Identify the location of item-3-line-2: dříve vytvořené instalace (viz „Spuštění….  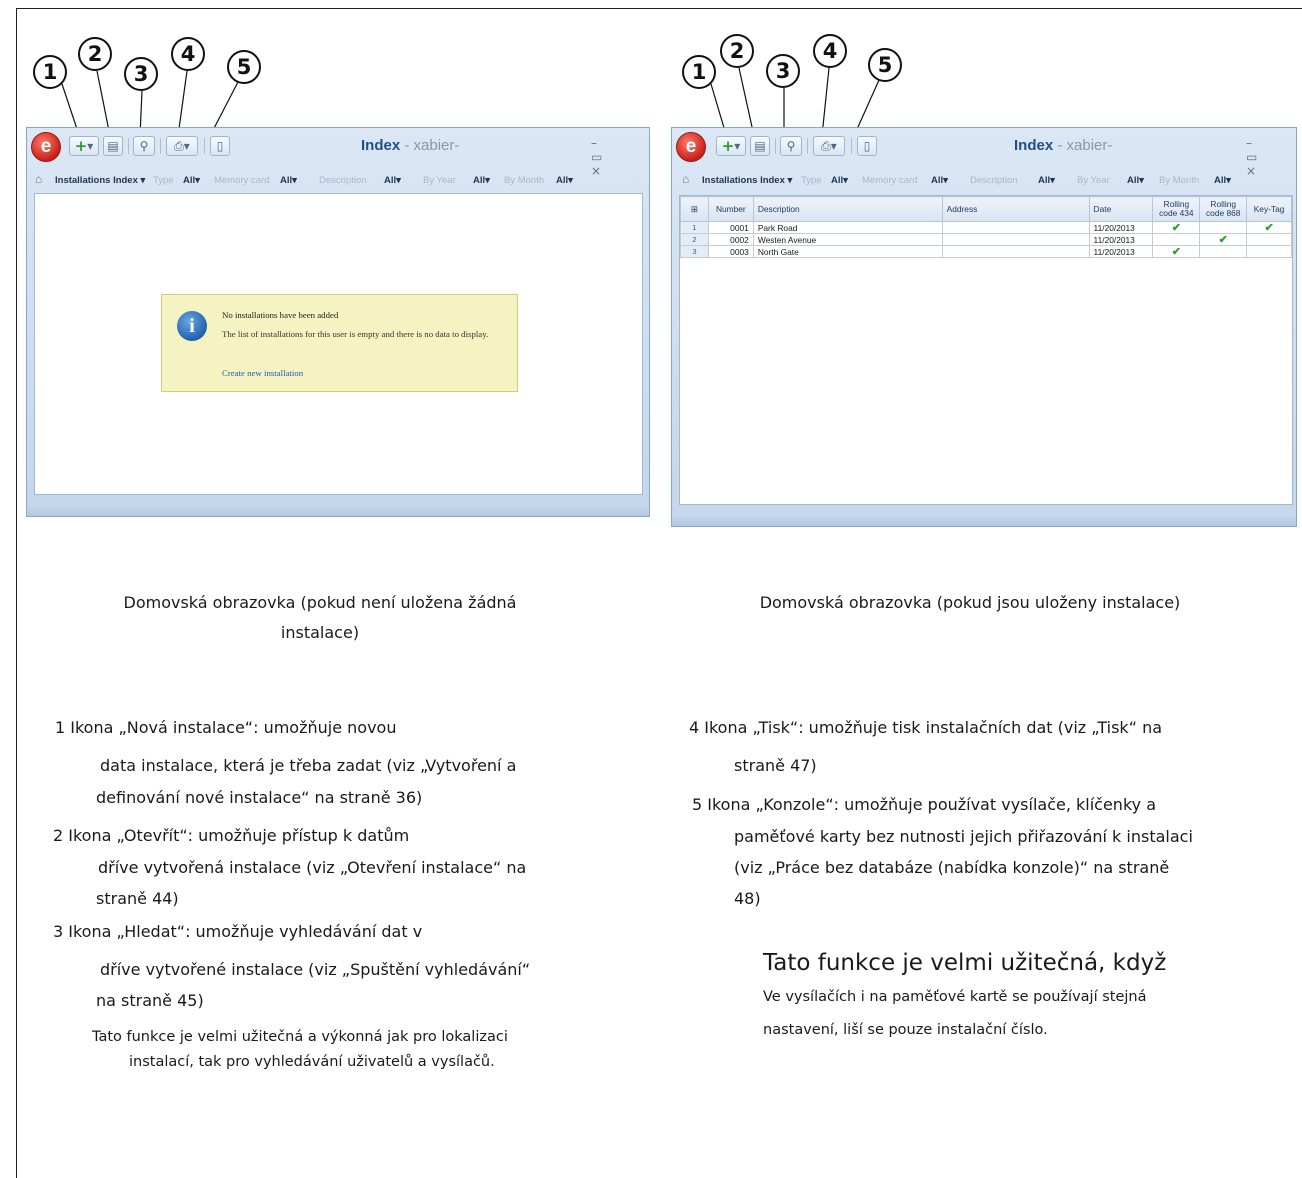
(315, 969).